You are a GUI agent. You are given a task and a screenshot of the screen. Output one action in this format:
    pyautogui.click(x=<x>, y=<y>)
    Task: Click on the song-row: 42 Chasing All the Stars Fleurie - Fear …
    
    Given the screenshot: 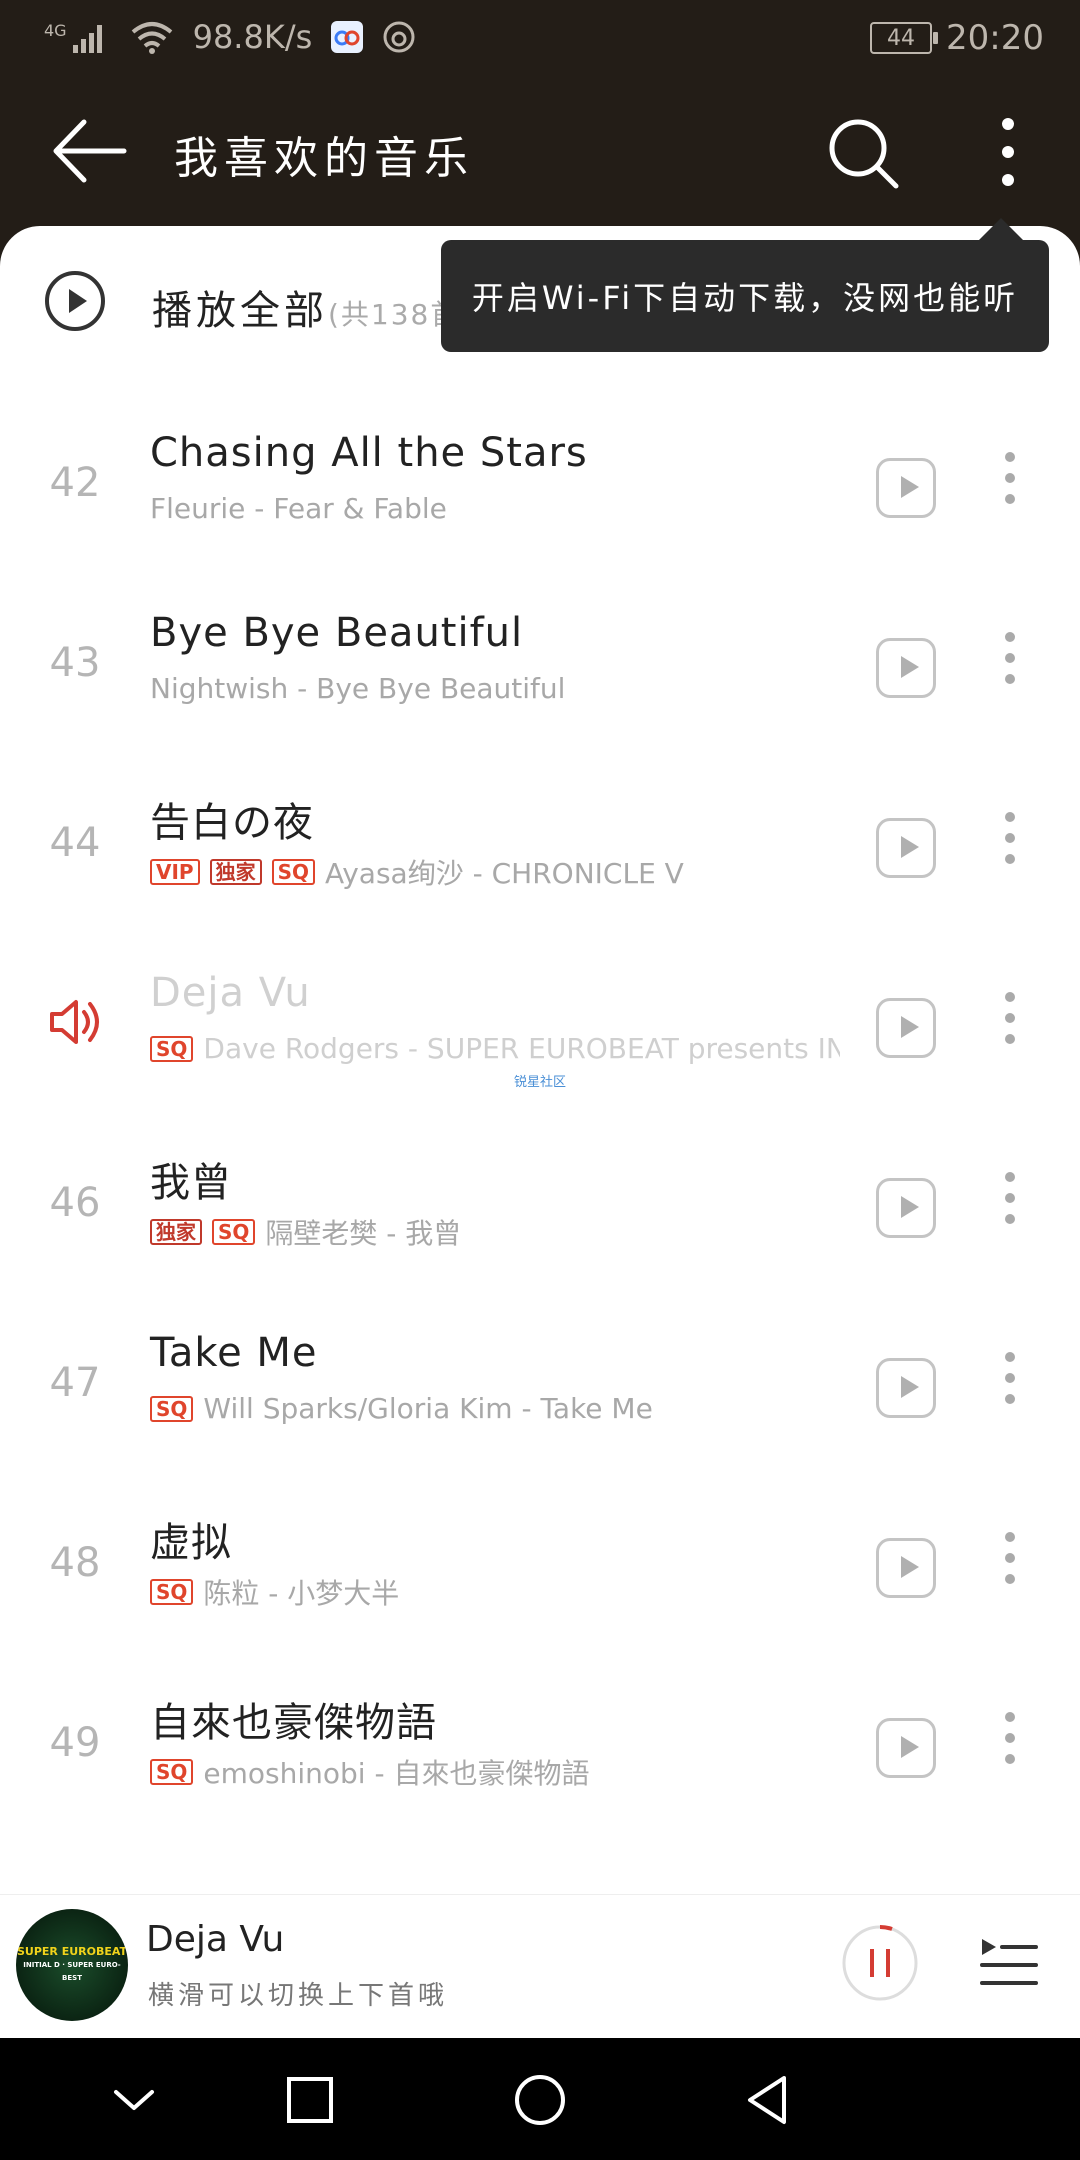 What is the action you would take?
    pyautogui.click(x=540, y=490)
    